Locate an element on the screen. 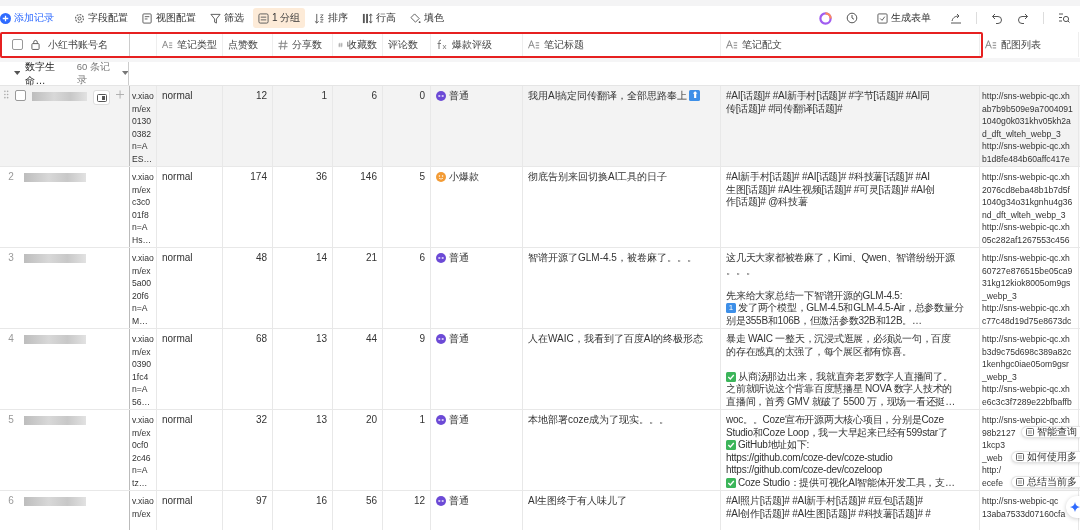 Image resolution: width=1080 pixels, height=530 pixels. toolbar-button: 筛选 is located at coordinates (227, 18).